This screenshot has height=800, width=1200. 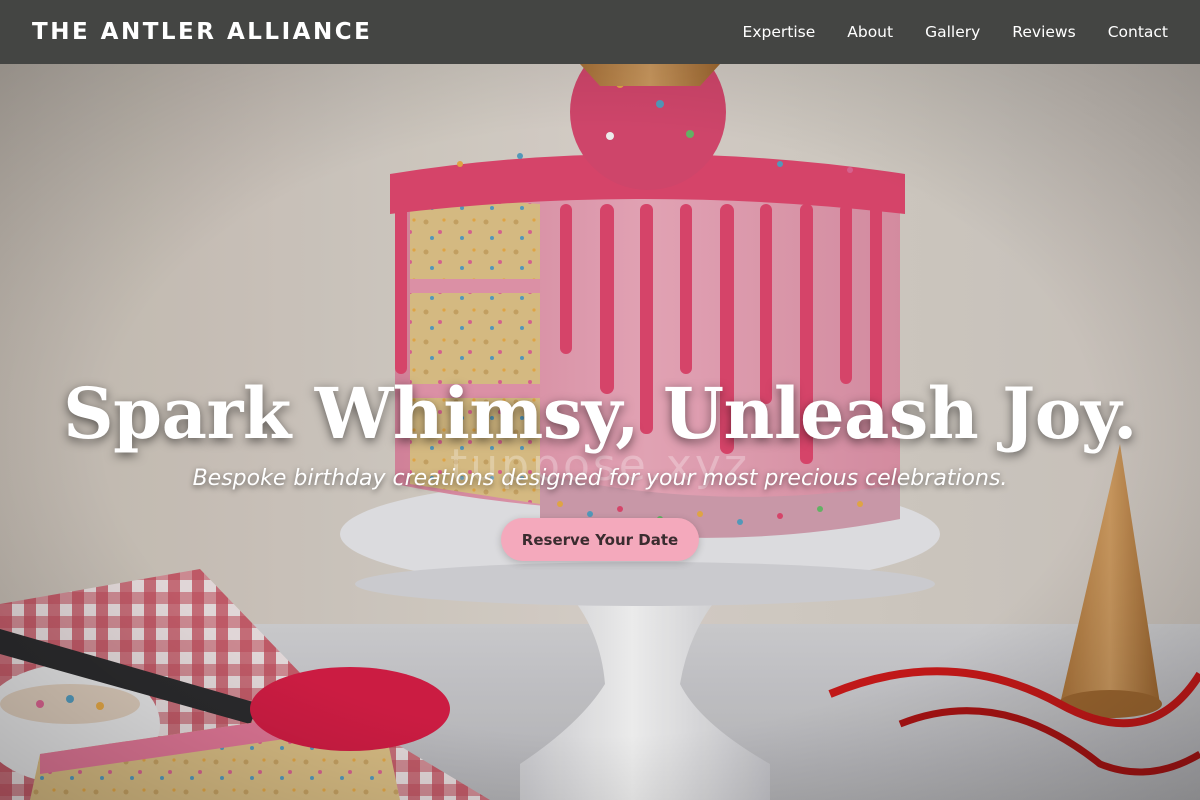 I want to click on nav-link-expertise: Expertise, so click(x=779, y=32).